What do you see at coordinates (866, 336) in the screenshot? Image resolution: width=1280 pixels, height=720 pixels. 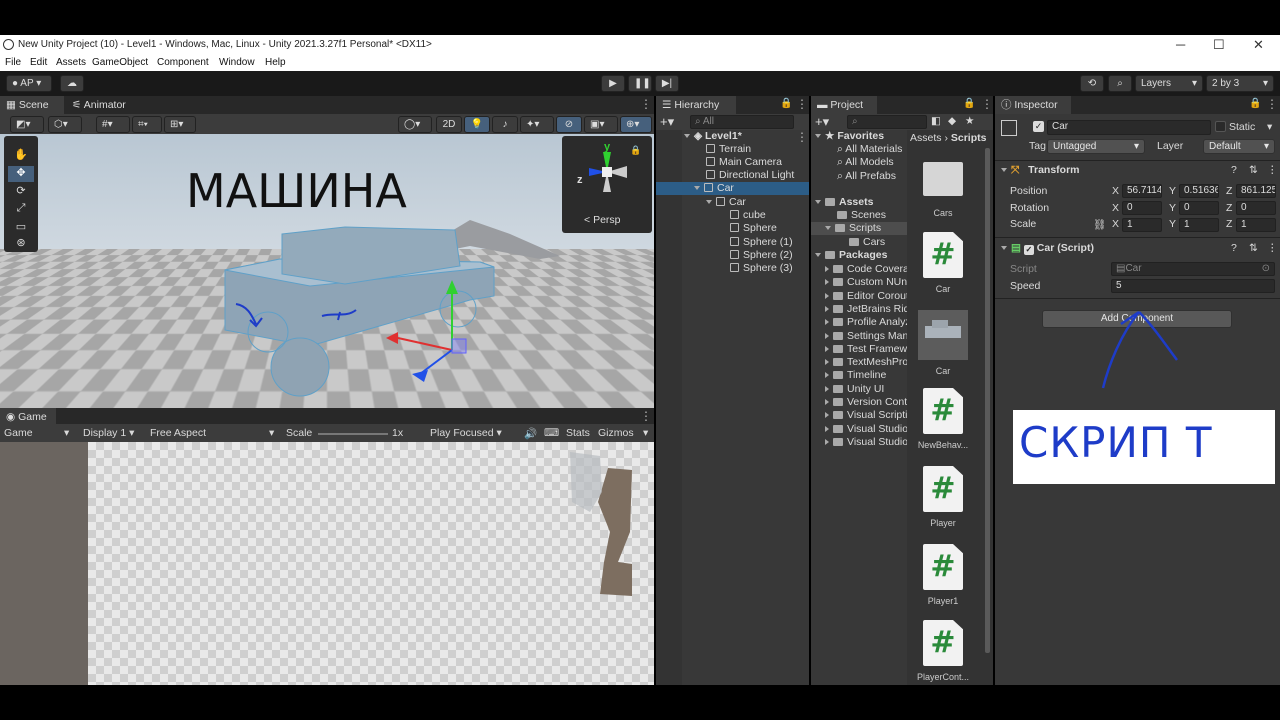 I see `package-folder: Settings Manager` at bounding box center [866, 336].